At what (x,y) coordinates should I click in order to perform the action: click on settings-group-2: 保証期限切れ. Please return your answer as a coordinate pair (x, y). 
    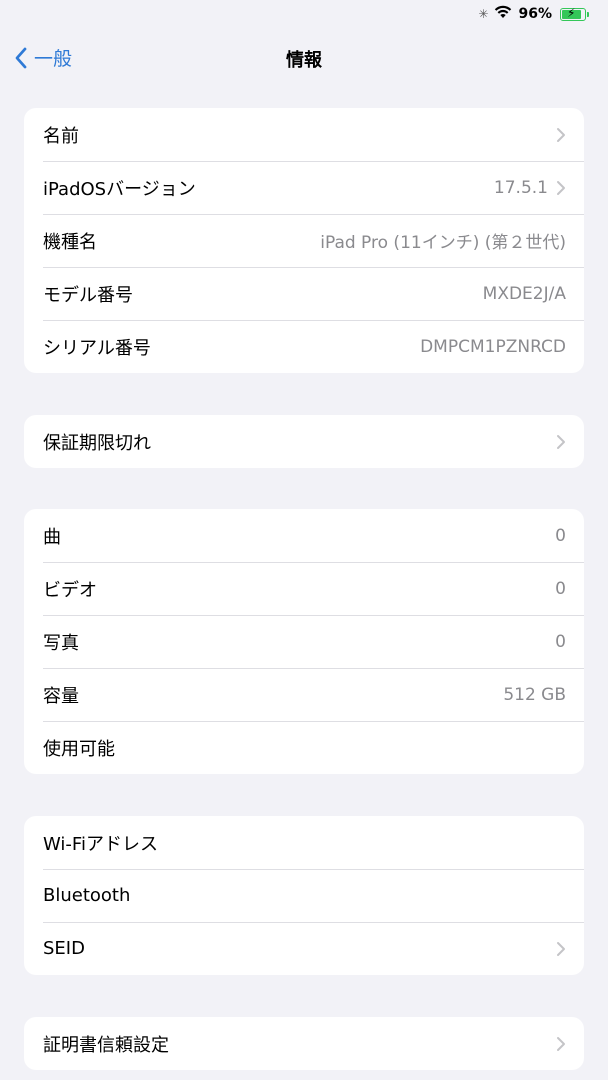
    Looking at the image, I should click on (304, 441).